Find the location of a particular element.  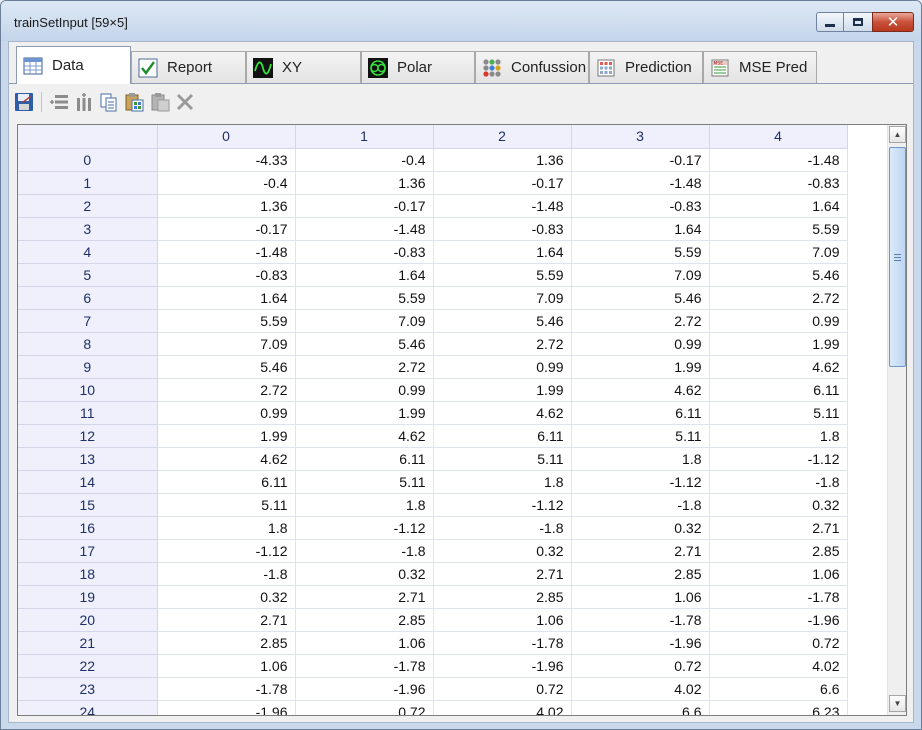

row-header: 8 is located at coordinates (88, 344).